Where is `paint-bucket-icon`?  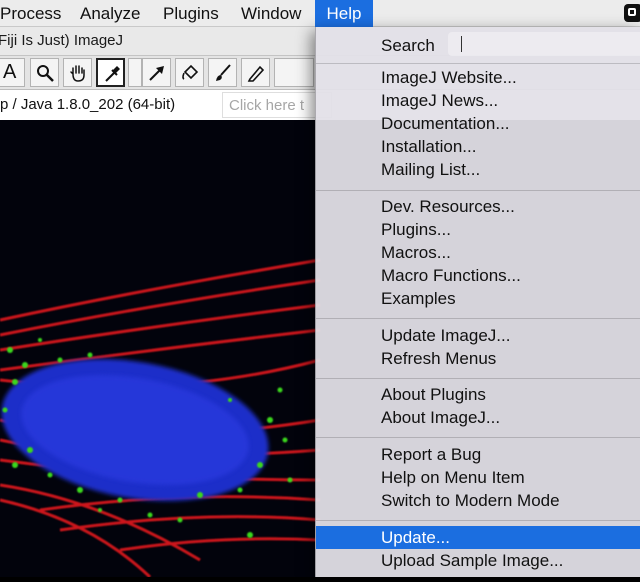
paint-bucket-icon is located at coordinates (190, 72).